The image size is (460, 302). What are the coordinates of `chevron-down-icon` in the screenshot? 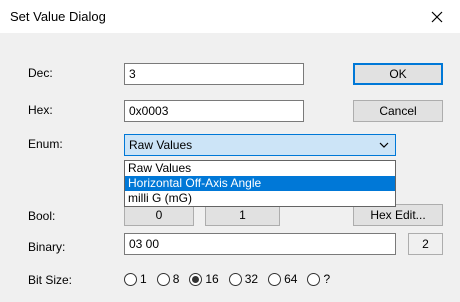 It's located at (384, 145).